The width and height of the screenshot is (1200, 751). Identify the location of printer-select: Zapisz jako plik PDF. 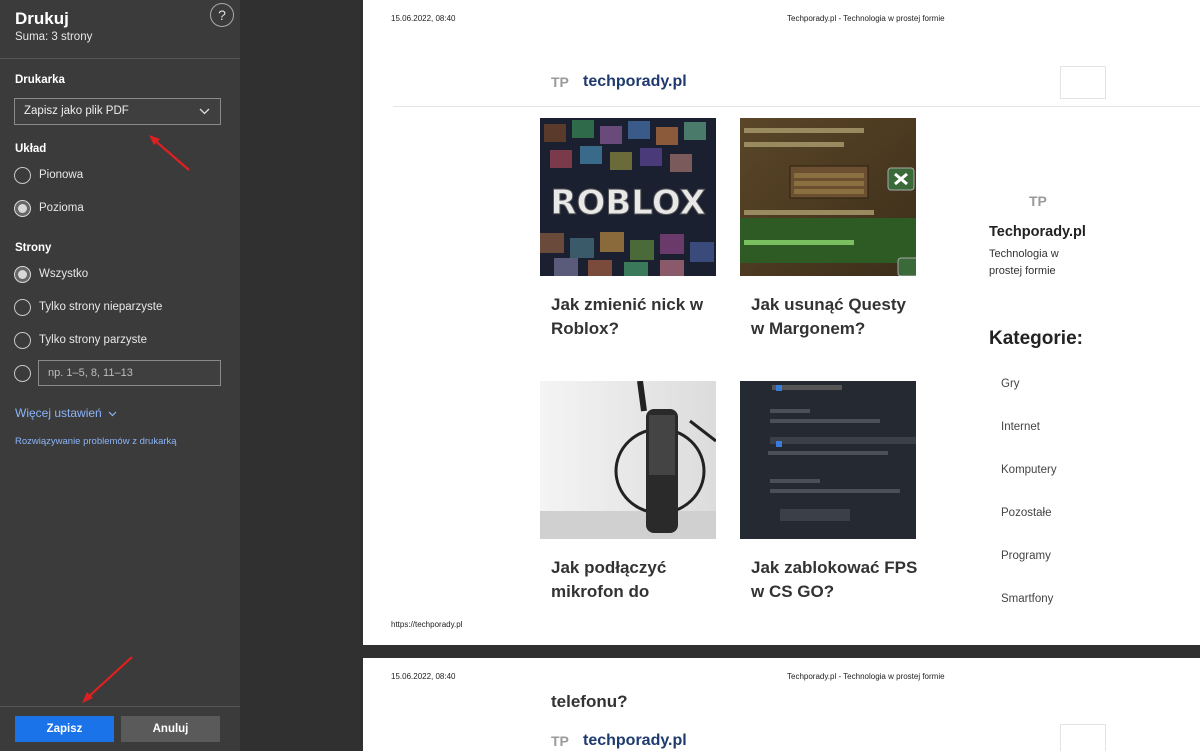
(117, 111).